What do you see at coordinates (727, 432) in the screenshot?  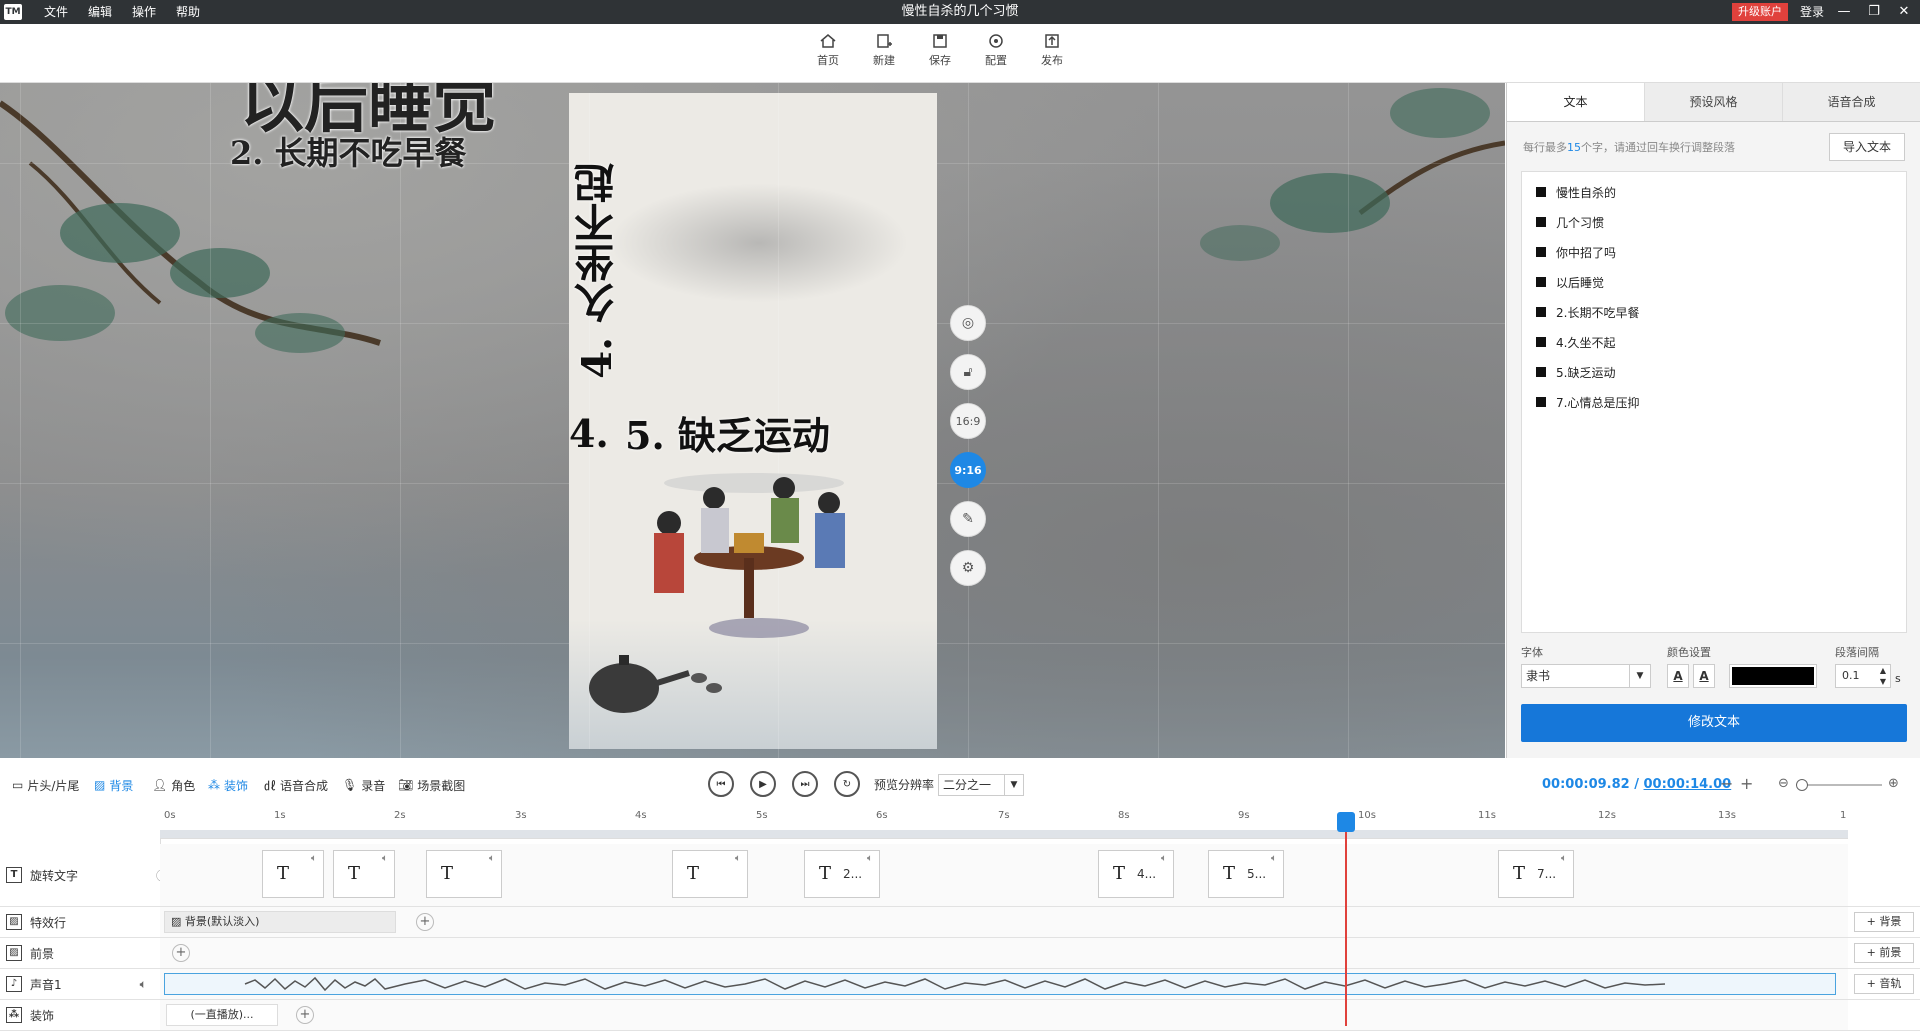 I see `text-item5: 5. 缺乏运动` at bounding box center [727, 432].